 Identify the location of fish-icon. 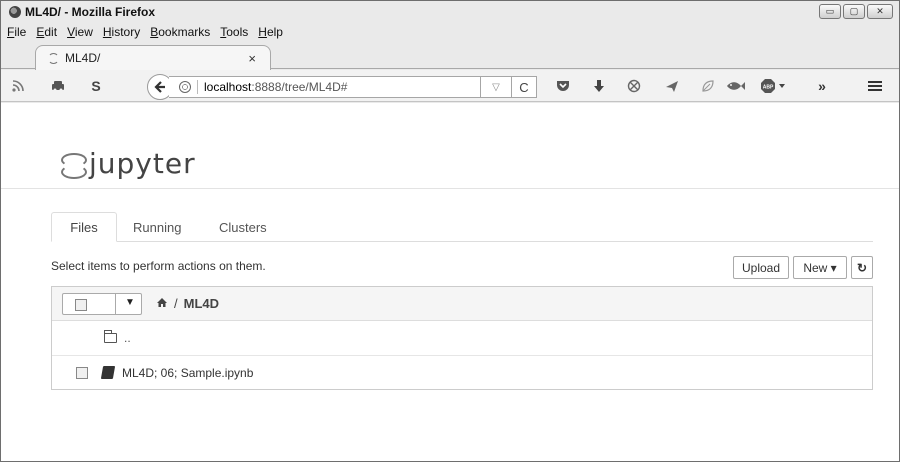
(737, 86).